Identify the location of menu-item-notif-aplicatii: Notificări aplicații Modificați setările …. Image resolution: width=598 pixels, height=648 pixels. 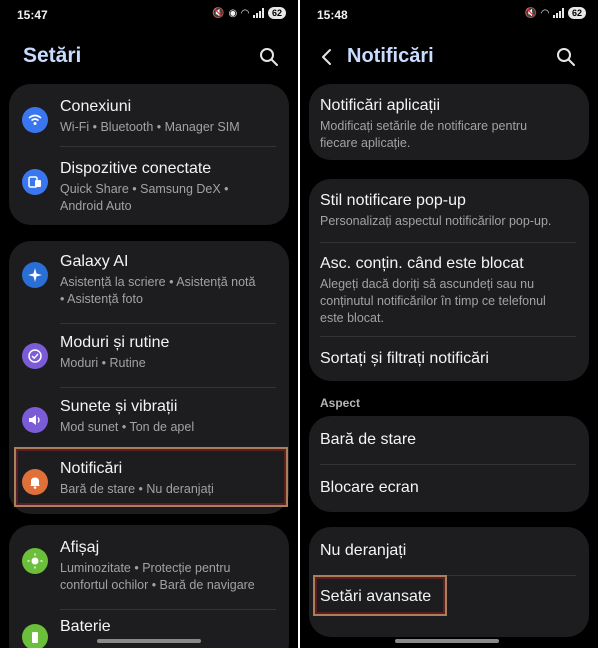
(449, 123).